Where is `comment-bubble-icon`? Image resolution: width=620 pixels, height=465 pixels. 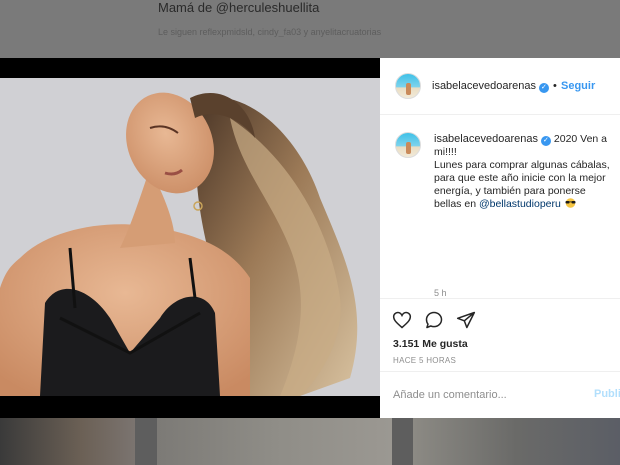
comment-bubble-icon is located at coordinates (434, 320).